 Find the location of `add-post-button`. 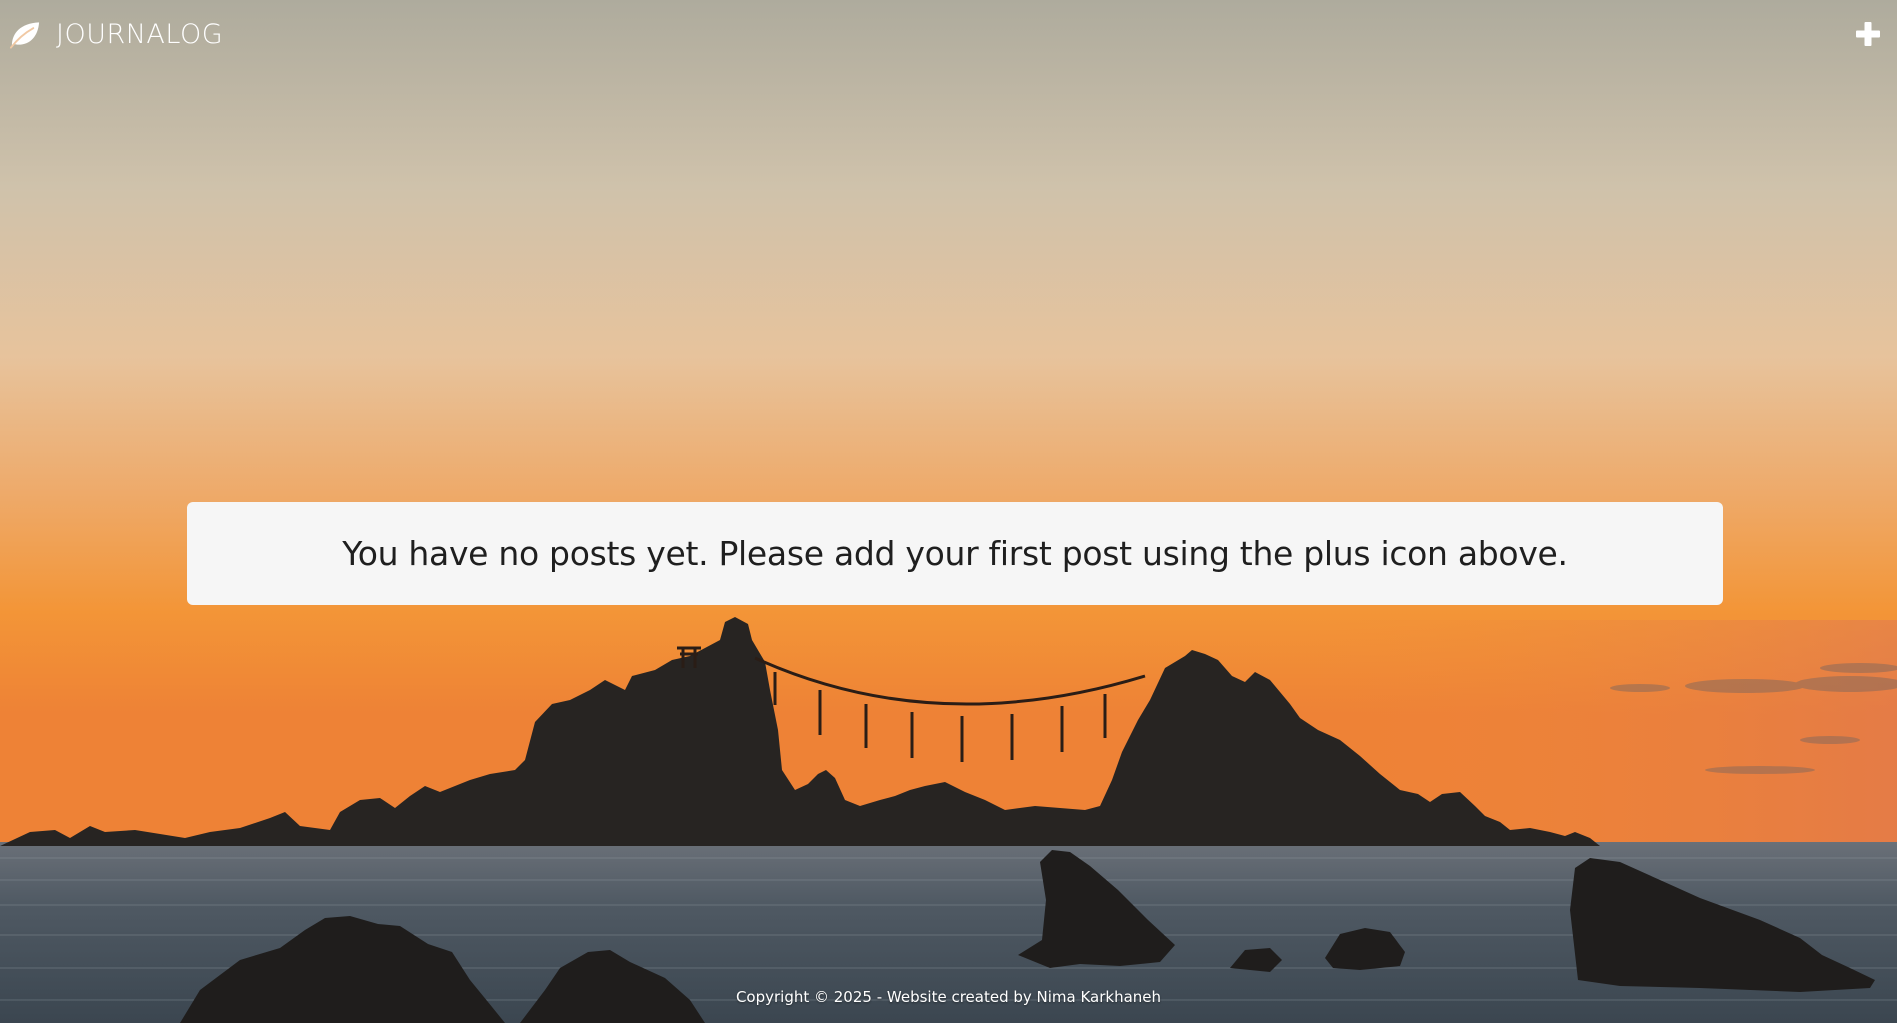

add-post-button is located at coordinates (1868, 34).